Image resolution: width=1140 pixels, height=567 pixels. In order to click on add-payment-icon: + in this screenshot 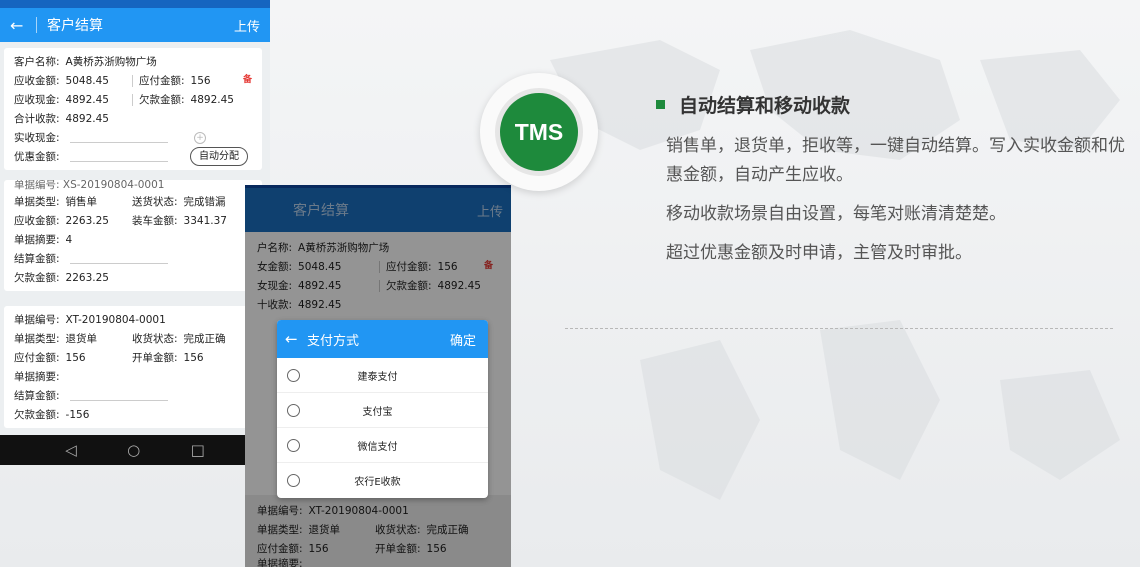, I will do `click(200, 137)`.